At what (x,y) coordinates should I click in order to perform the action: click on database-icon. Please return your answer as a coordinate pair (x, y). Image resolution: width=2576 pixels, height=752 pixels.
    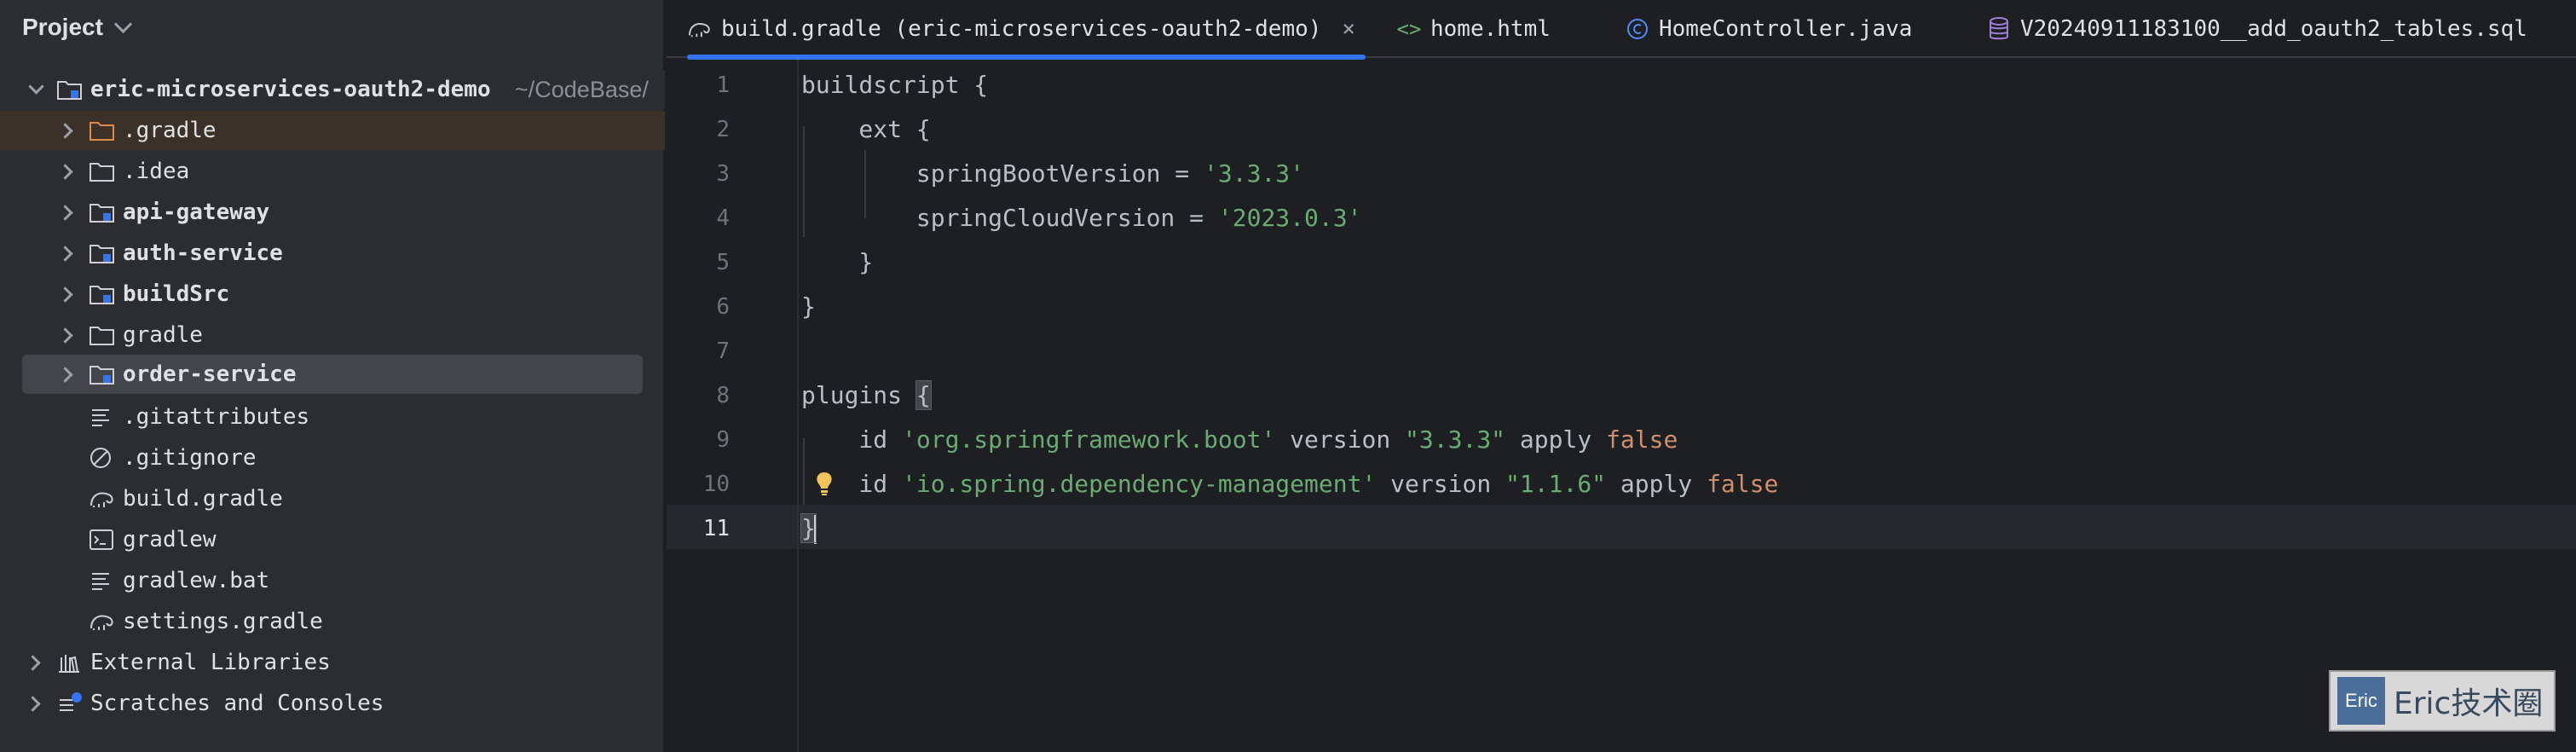
    Looking at the image, I should click on (1999, 29).